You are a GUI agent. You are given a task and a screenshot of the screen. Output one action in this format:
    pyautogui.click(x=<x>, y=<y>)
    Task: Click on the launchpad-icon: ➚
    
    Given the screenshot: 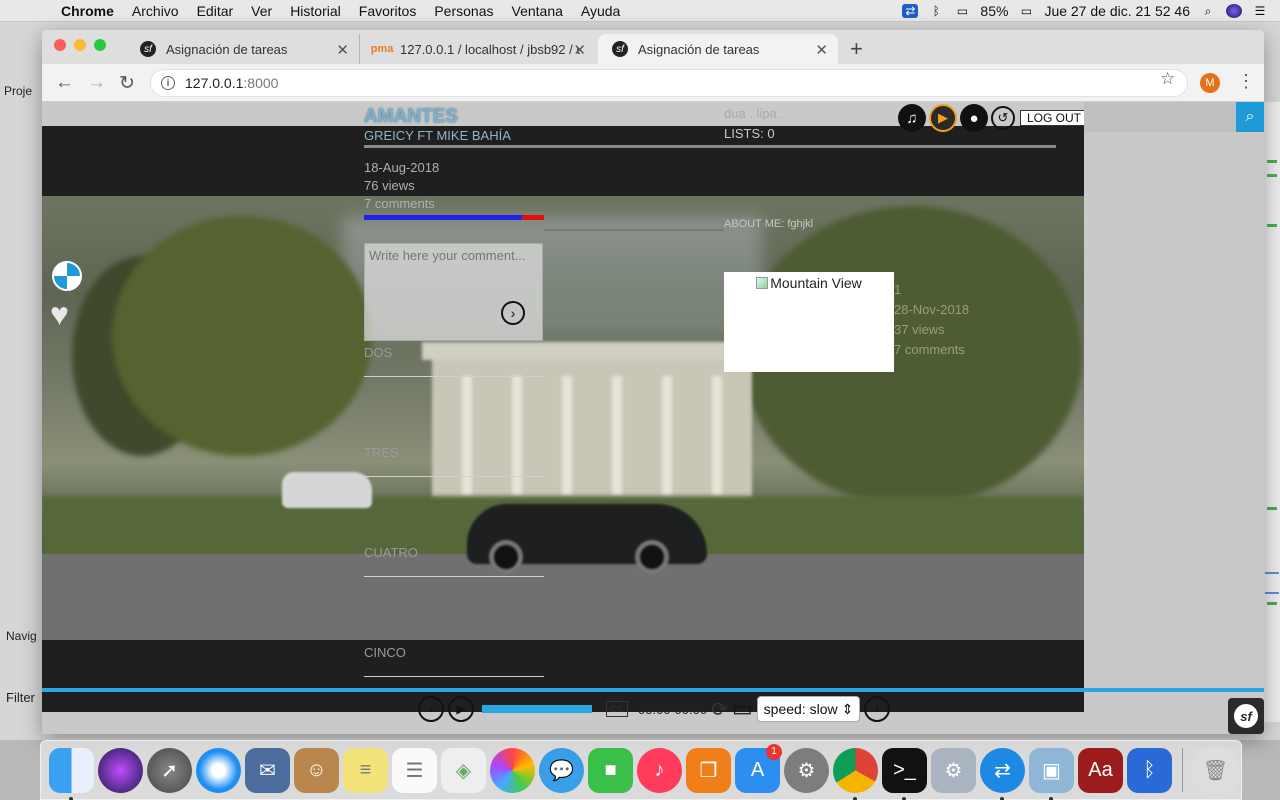 What is the action you would take?
    pyautogui.click(x=169, y=770)
    